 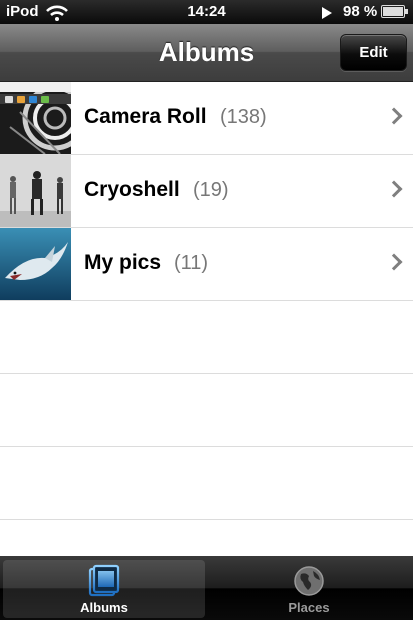 What do you see at coordinates (206, 588) in the screenshot?
I see `tab-bar: Albums Places` at bounding box center [206, 588].